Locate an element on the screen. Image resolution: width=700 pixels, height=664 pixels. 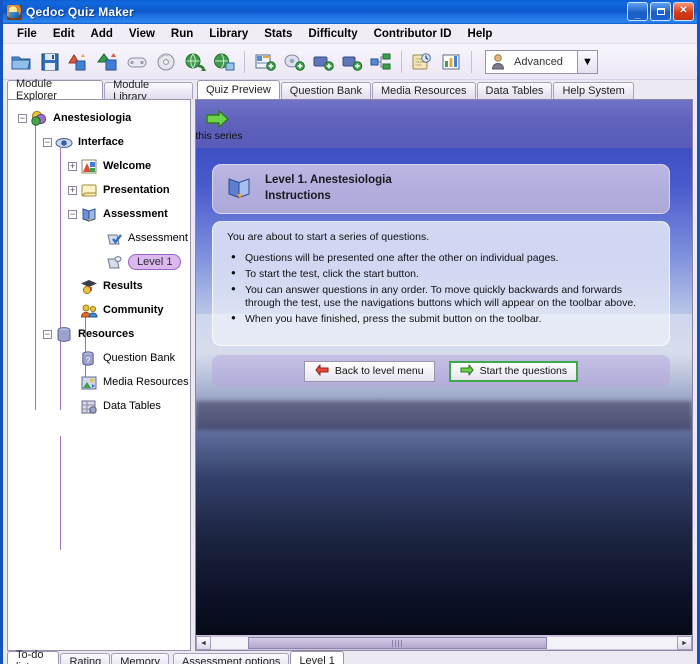
close-icon: ✕ is located at coordinates (683, 10).